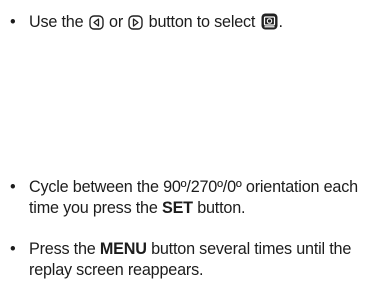  What do you see at coordinates (96, 25) in the screenshot?
I see `left-arrow-button-icon` at bounding box center [96, 25].